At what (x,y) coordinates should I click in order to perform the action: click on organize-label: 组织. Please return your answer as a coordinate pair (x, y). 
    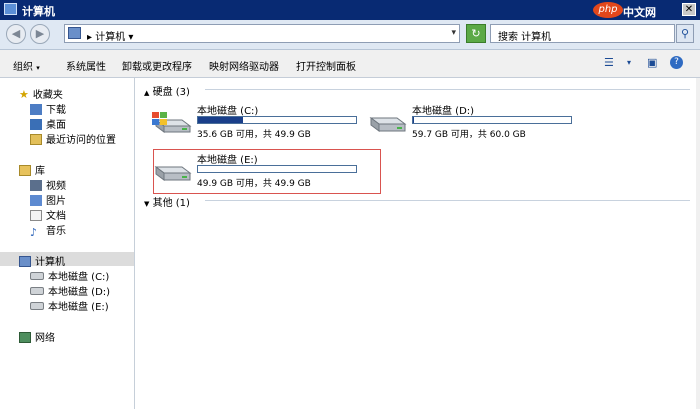
    Looking at the image, I should click on (23, 67).